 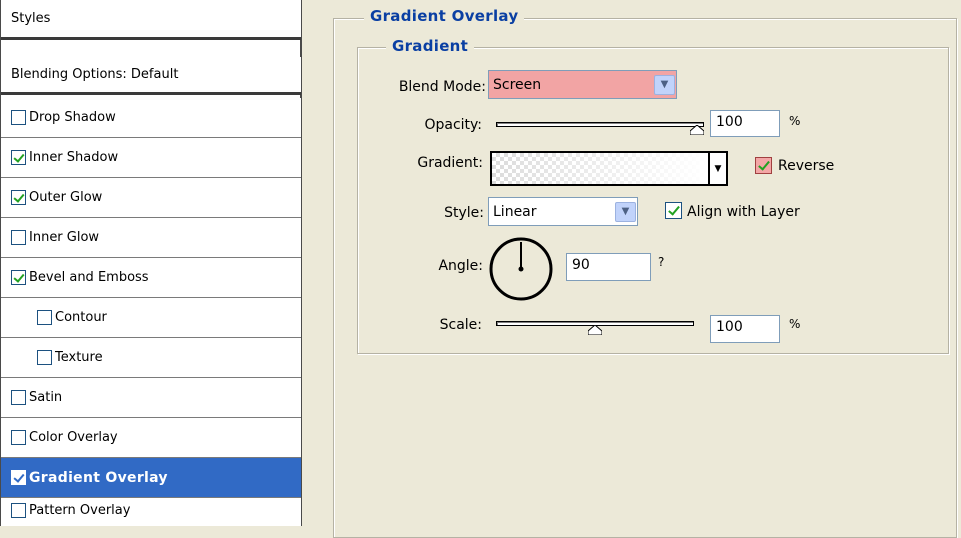 What do you see at coordinates (44, 357) in the screenshot?
I see `texture-checkbox` at bounding box center [44, 357].